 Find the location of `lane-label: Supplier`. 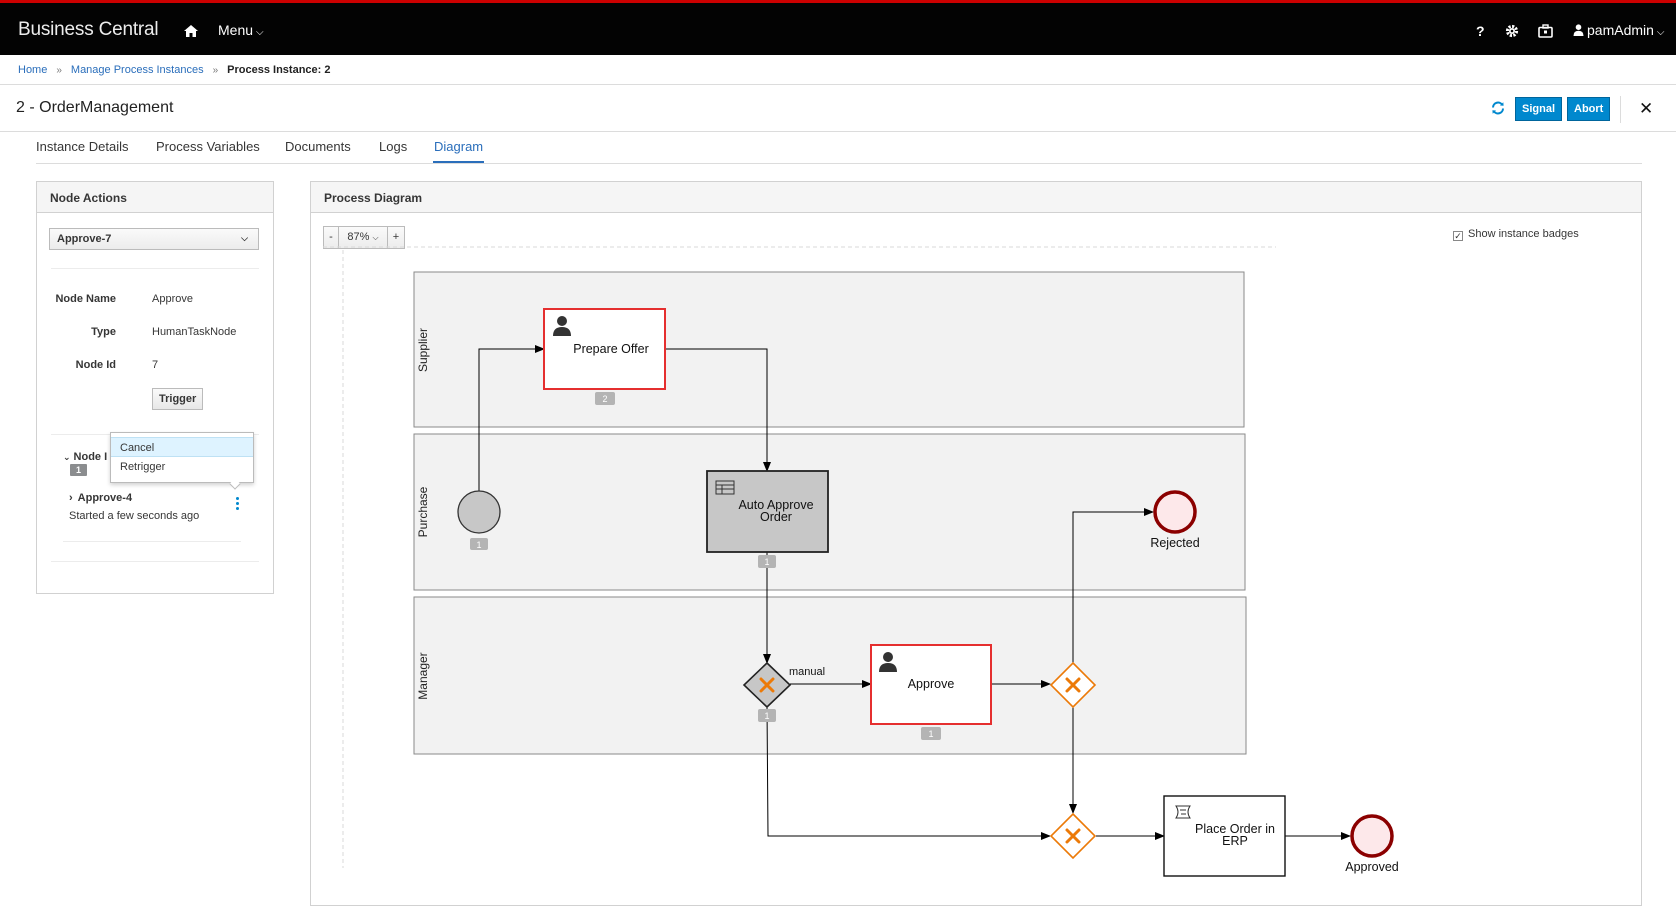

lane-label: Supplier is located at coordinates (423, 350).